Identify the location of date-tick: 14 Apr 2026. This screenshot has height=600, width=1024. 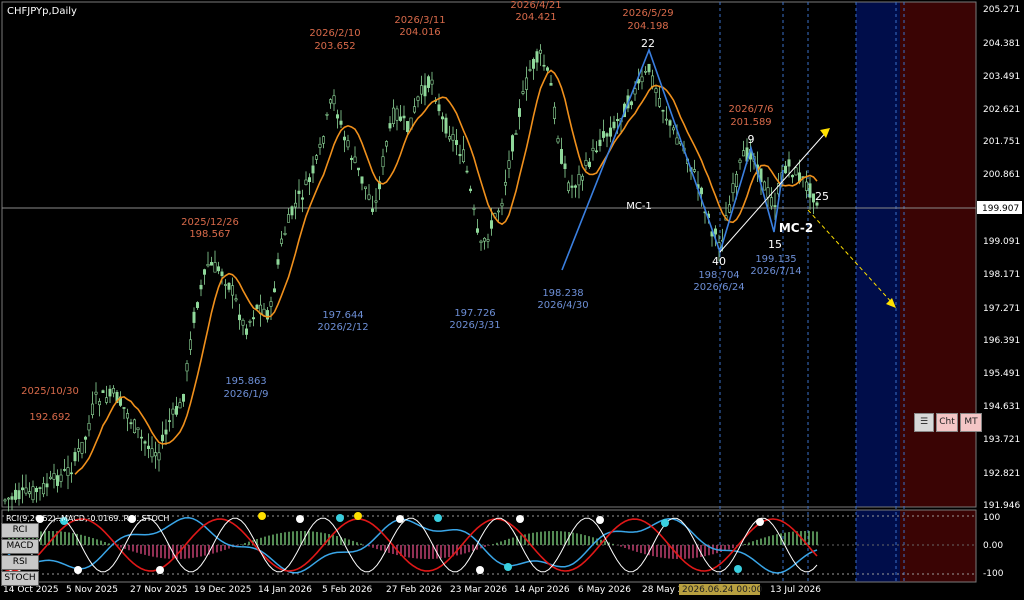
(542, 590).